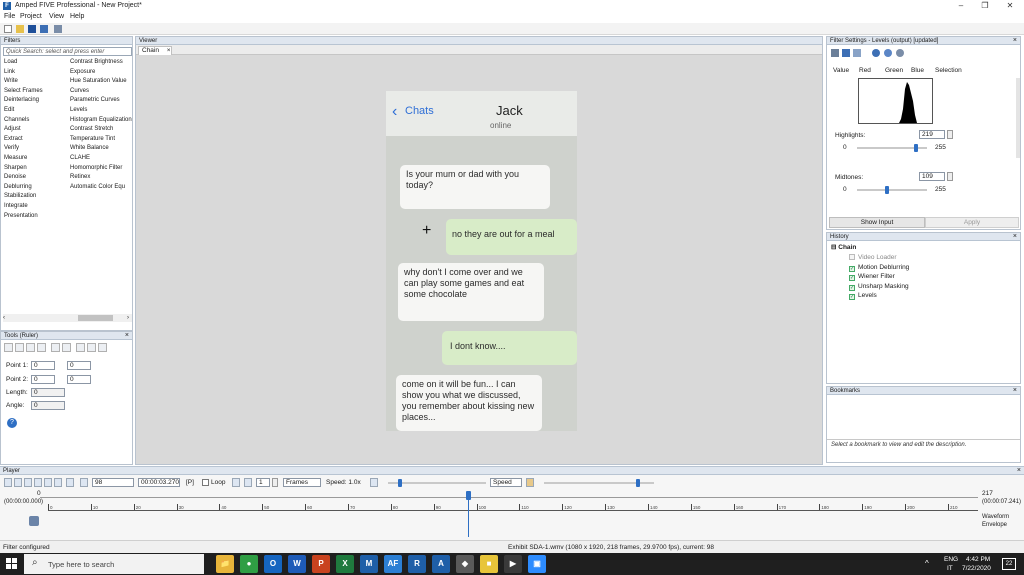 This screenshot has width=1024, height=575. I want to click on settings-scrollbar, so click(1018, 118).